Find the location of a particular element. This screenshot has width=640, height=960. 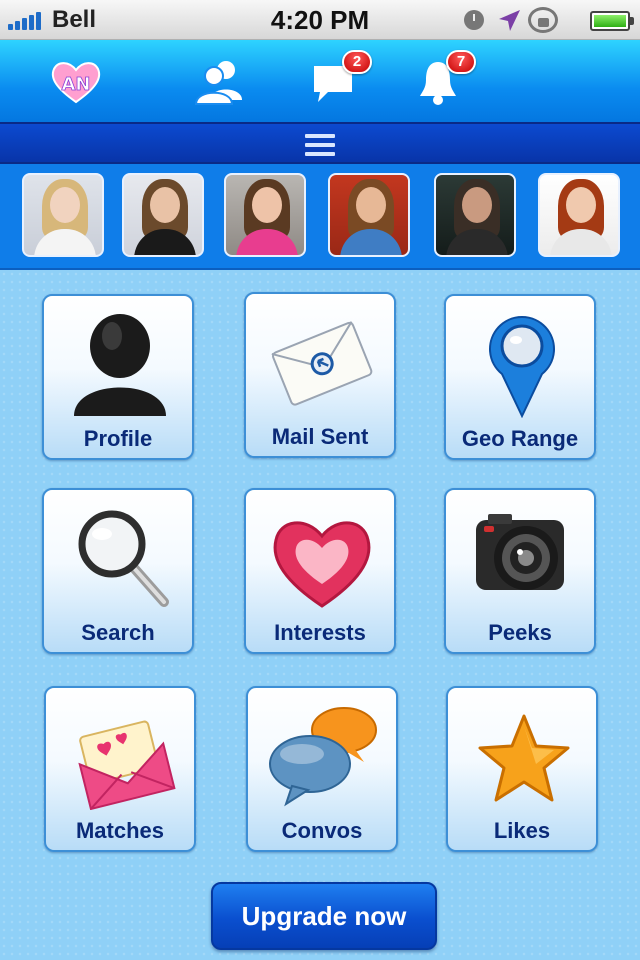

heart-icon is located at coordinates (322, 564).